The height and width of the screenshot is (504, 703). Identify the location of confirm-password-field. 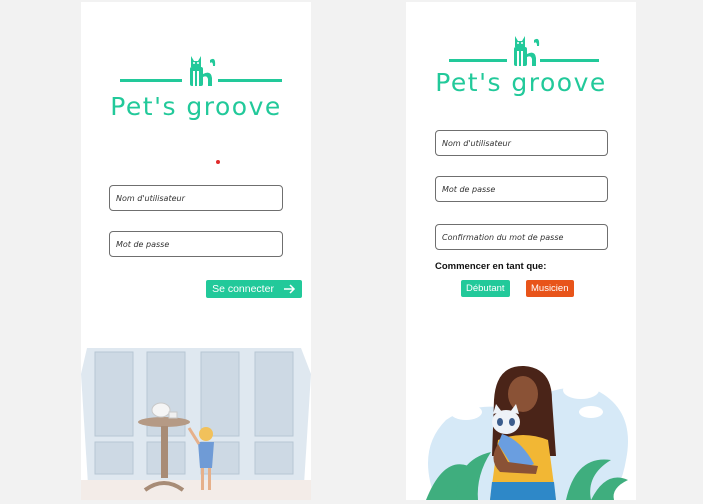
(521, 237).